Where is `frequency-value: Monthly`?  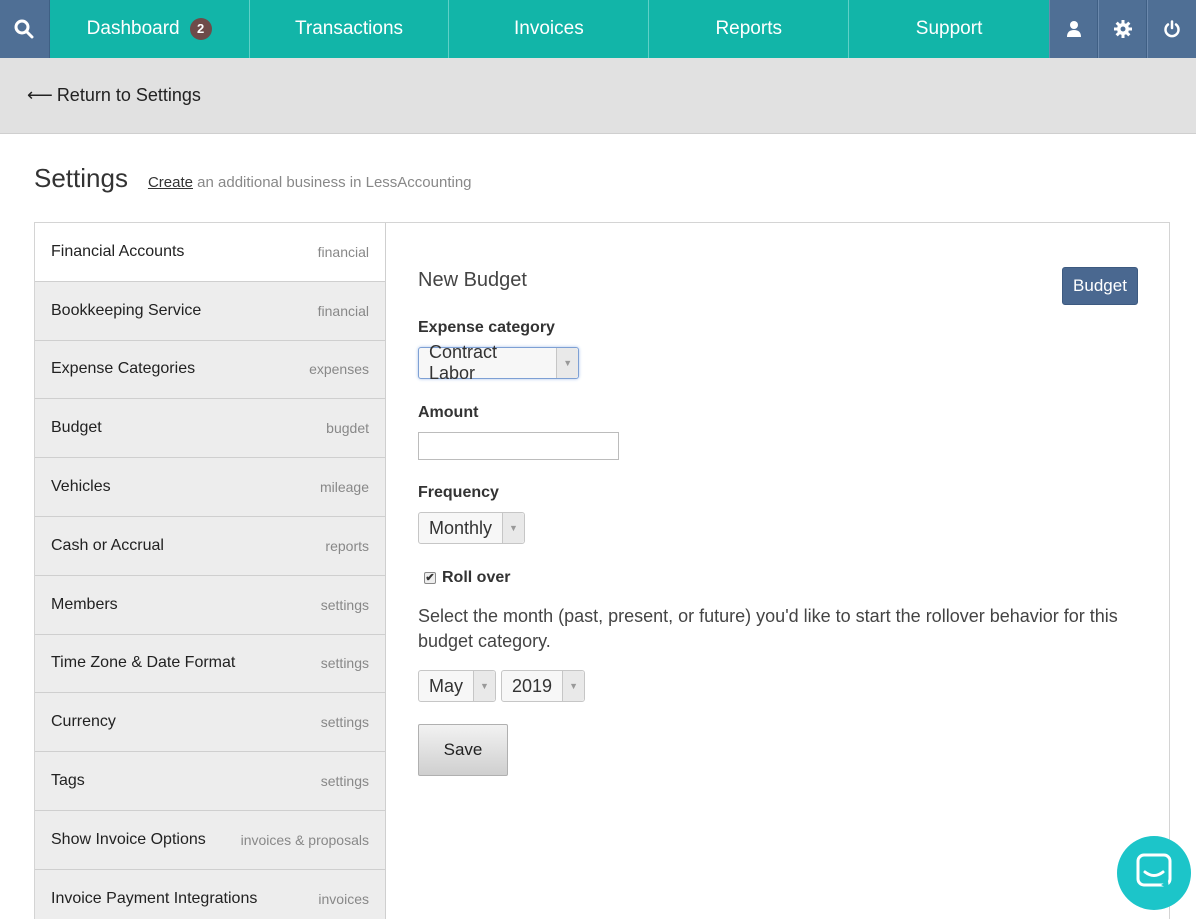
frequency-value: Monthly is located at coordinates (461, 527).